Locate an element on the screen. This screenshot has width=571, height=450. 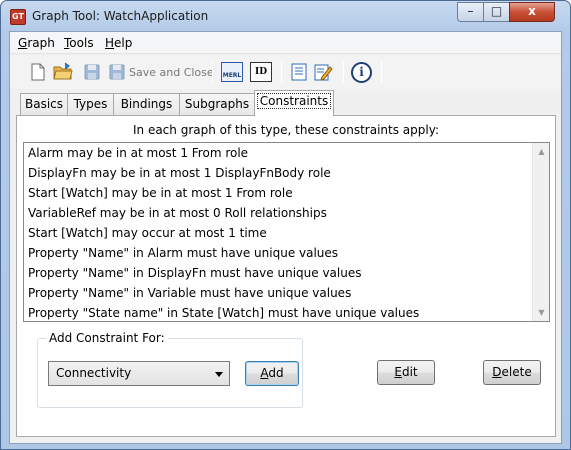
menu-help: Help is located at coordinates (118, 43).